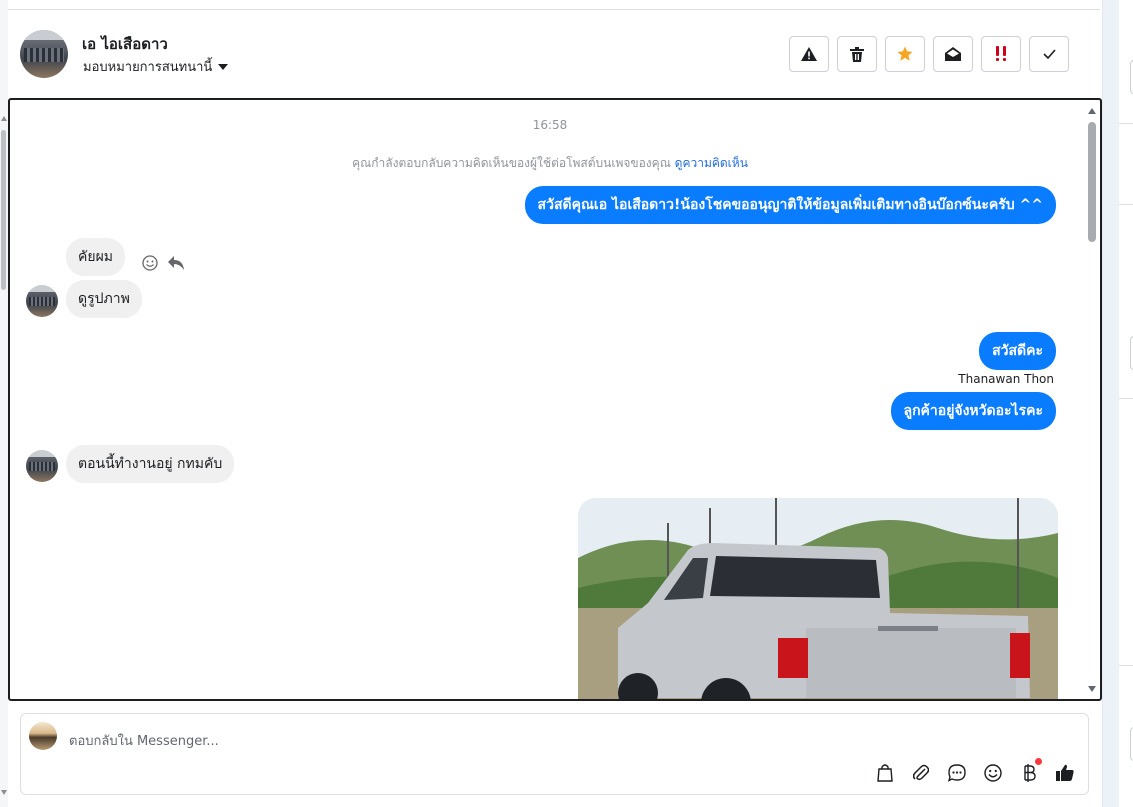 This screenshot has width=1133, height=807. I want to click on star-icon, so click(905, 53).